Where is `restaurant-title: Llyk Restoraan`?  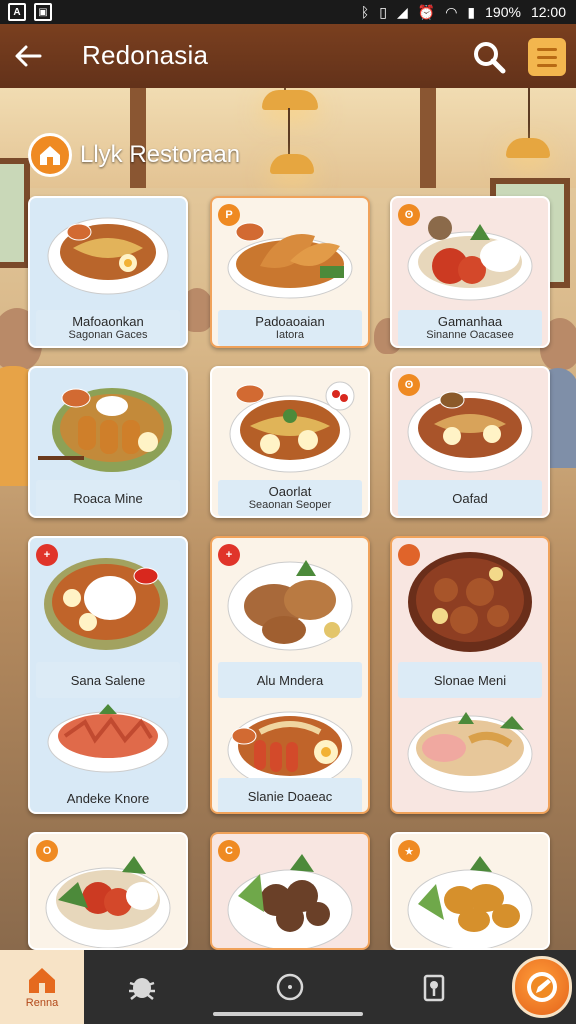 restaurant-title: Llyk Restoraan is located at coordinates (160, 154).